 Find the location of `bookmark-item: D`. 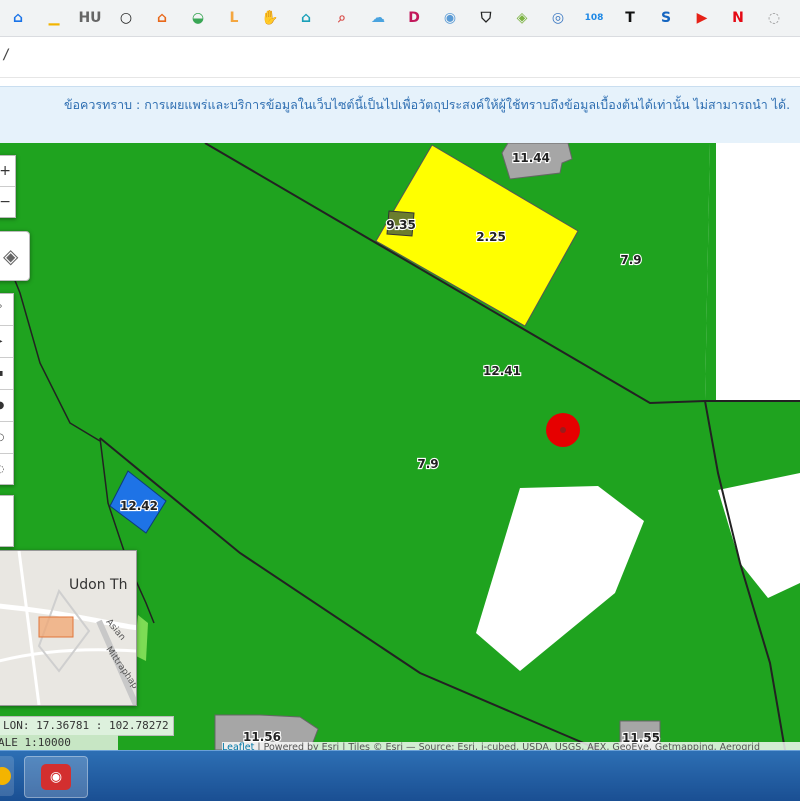

bookmark-item: D is located at coordinates (414, 18).